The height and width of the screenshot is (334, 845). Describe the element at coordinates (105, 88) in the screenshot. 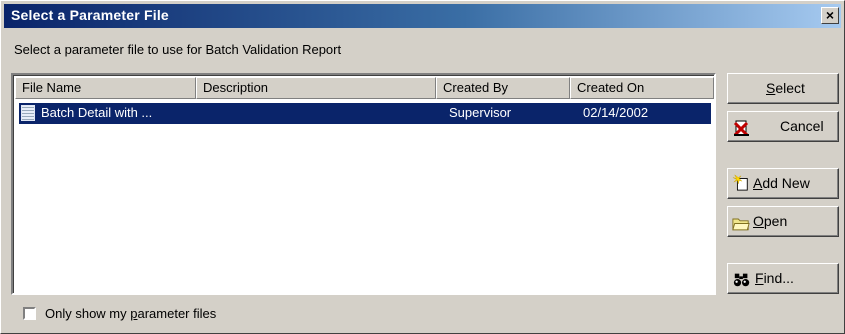

I see `column-header-file-name: File Name` at that location.